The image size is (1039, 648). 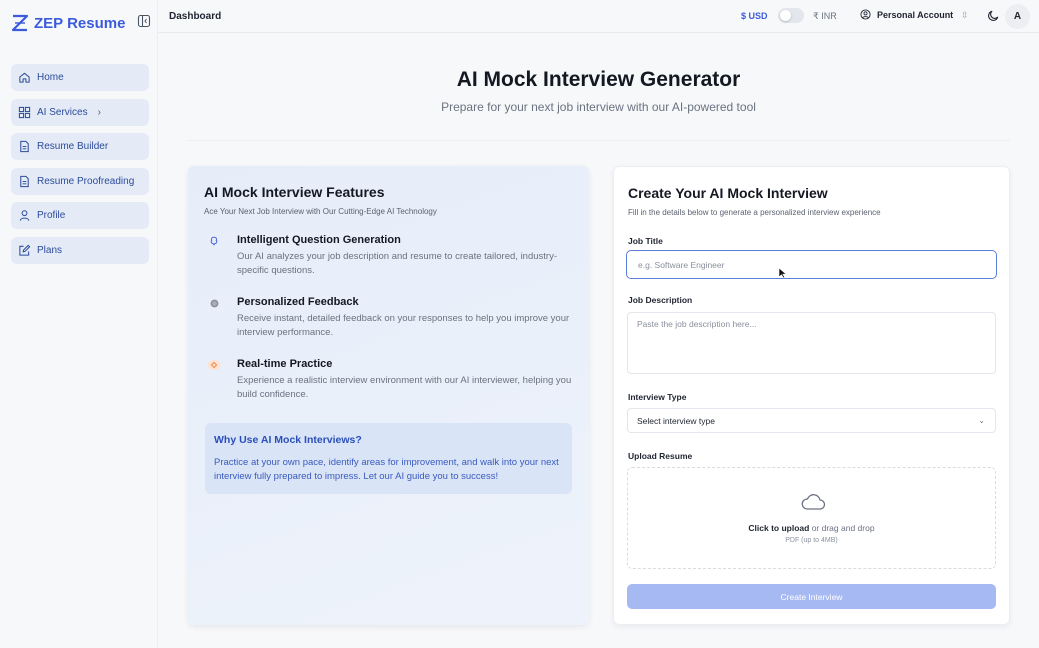 I want to click on edit-icon, so click(x=25, y=250).